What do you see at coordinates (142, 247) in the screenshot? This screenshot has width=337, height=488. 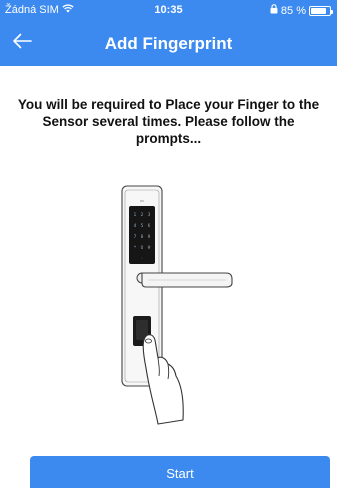 I see `svg-text: 0` at bounding box center [142, 247].